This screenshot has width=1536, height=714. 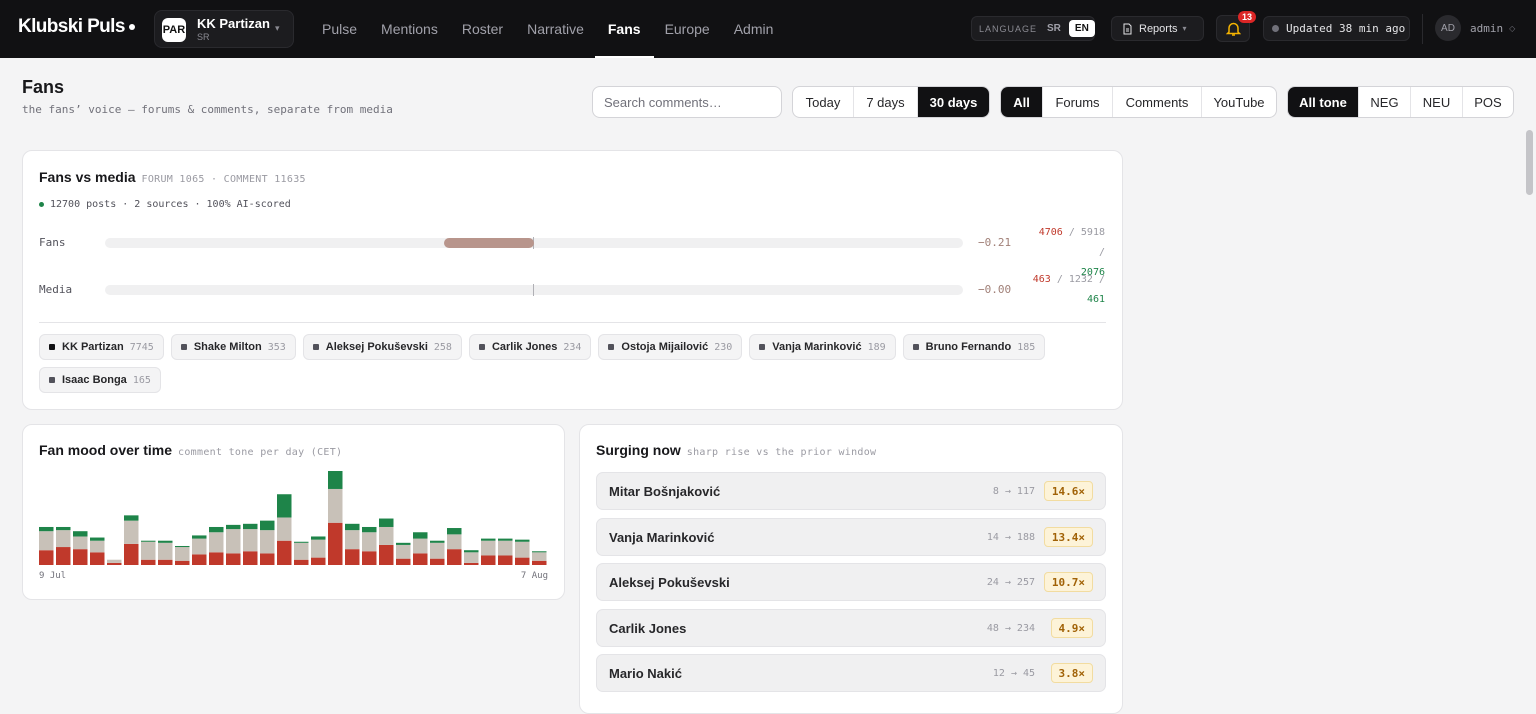 What do you see at coordinates (1336, 28) in the screenshot?
I see `updated-status: Updated 38 min ago` at bounding box center [1336, 28].